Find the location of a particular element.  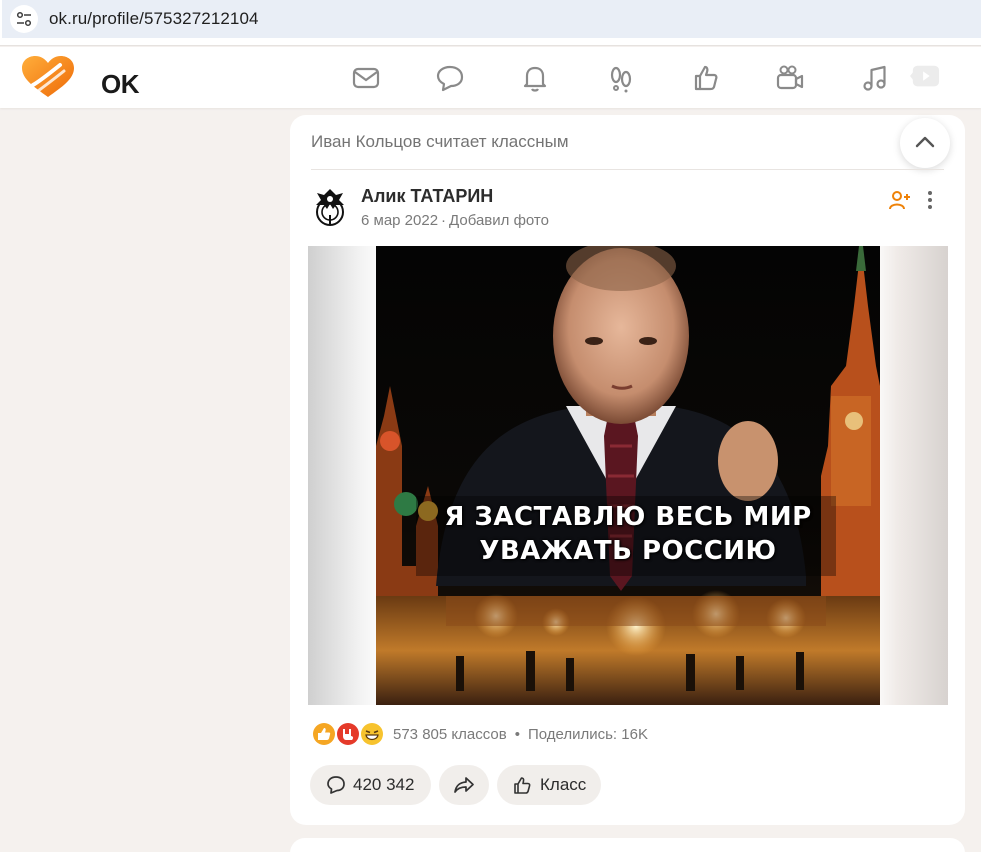

next-feed-card is located at coordinates (627, 845).